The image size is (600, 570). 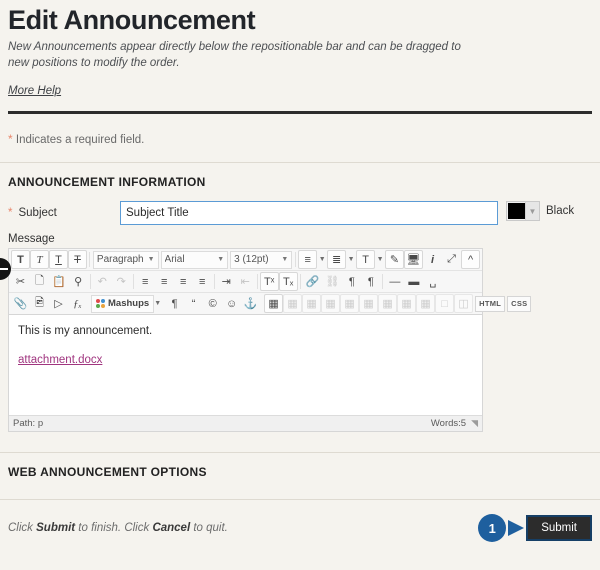 What do you see at coordinates (125, 259) in the screenshot?
I see `paragraph-format-select: Paragraph ▼` at bounding box center [125, 259].